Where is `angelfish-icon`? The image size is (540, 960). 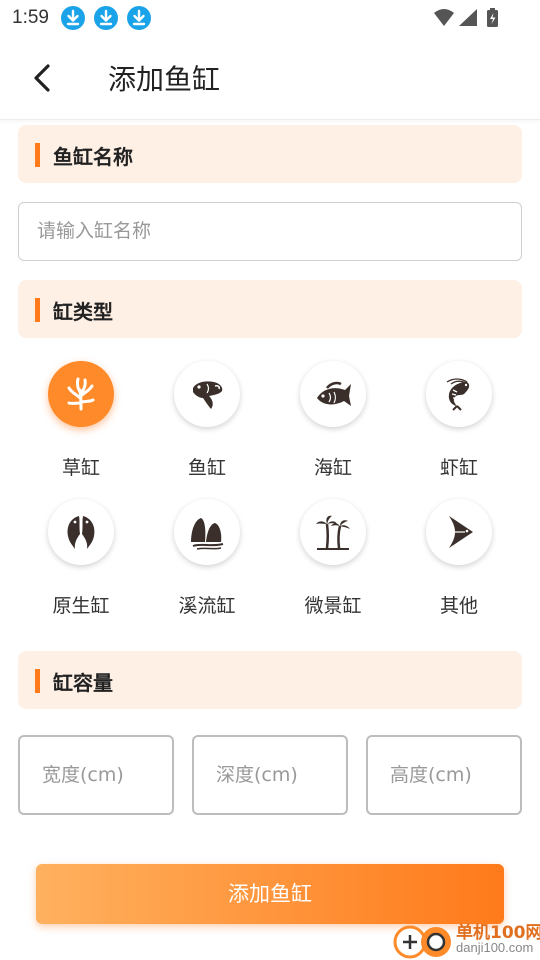
angelfish-icon is located at coordinates (459, 532).